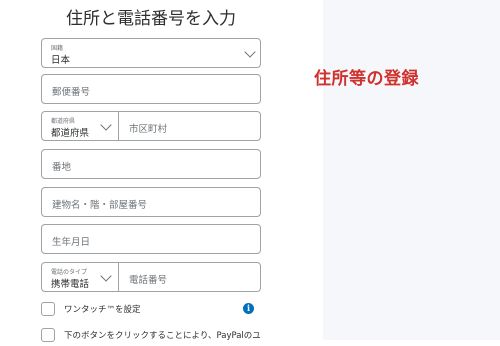  I want to click on page-title: 住所と電話番号を入力, so click(151, 19).